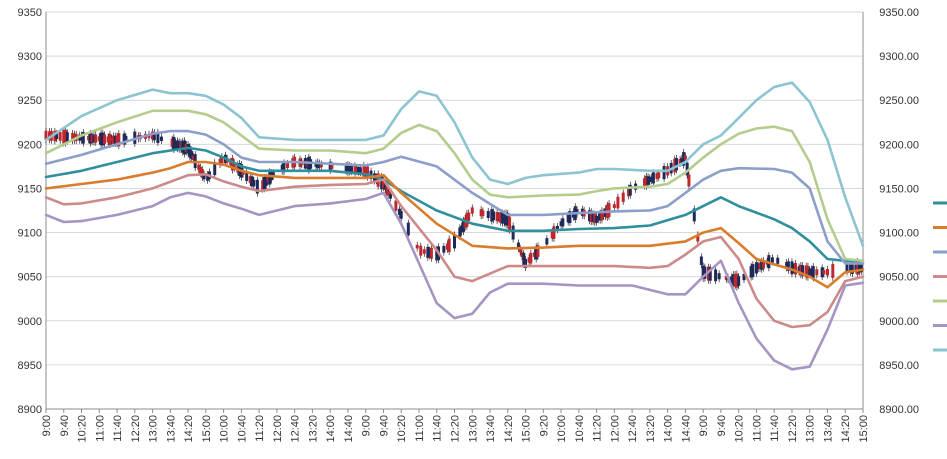  I want to click on legend, so click(940, 276).